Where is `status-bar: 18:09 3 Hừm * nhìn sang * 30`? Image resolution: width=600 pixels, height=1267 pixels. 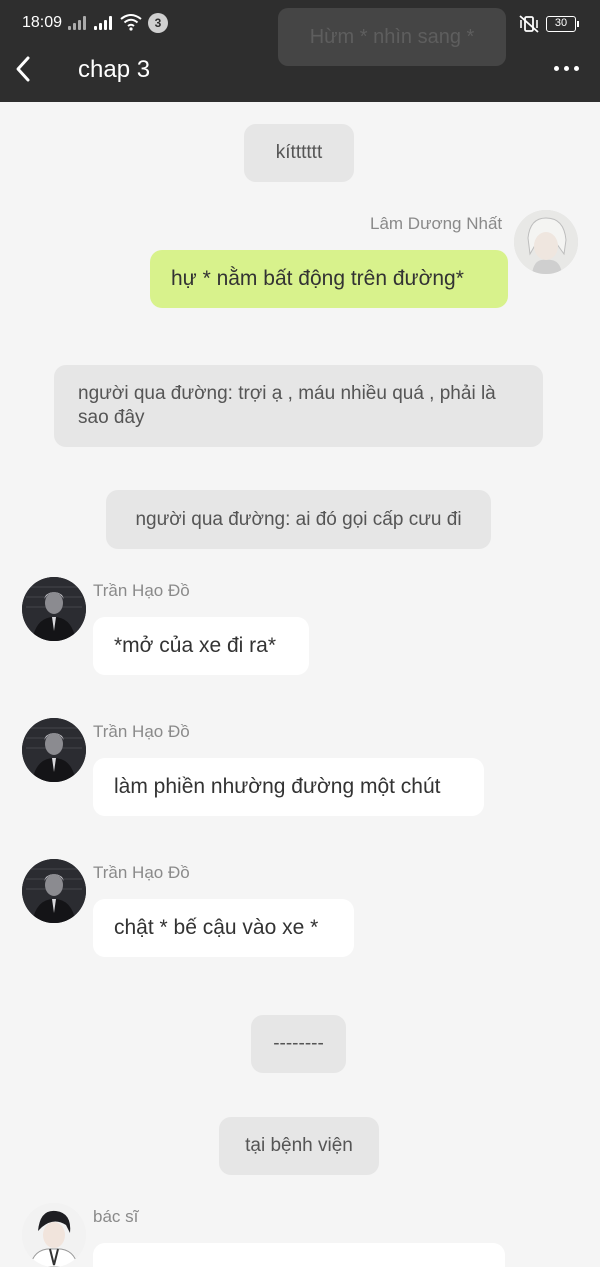
status-bar: 18:09 3 Hừm * nhìn sang * 30 is located at coordinates (300, 33).